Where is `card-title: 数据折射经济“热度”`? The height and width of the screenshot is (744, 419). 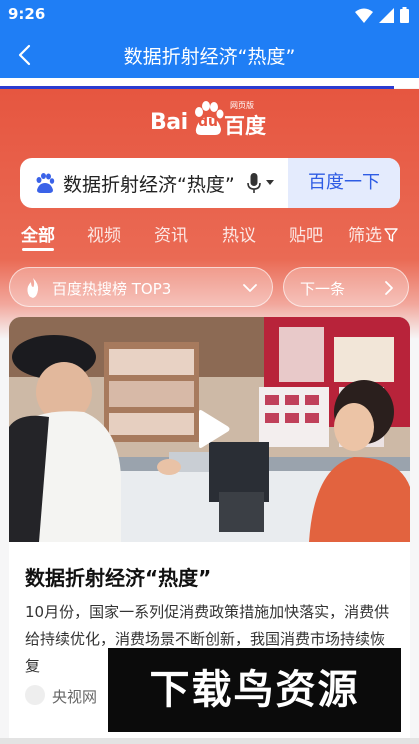 card-title: 数据折射经济“热度” is located at coordinates (118, 576).